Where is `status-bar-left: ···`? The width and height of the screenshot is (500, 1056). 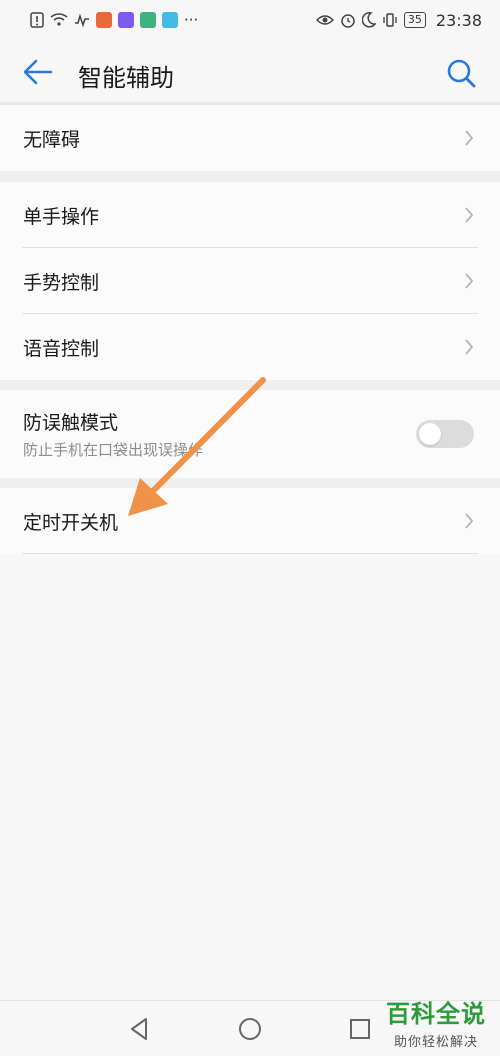 status-bar-left: ··· is located at coordinates (114, 20).